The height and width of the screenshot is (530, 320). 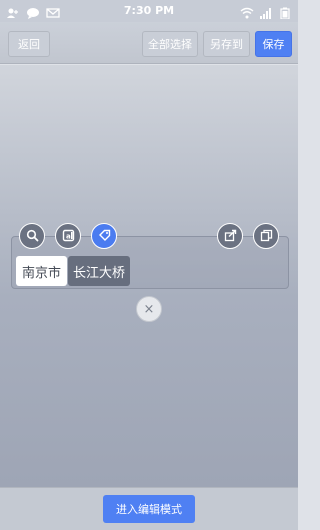 I want to click on status-right-icons, so click(x=266, y=12).